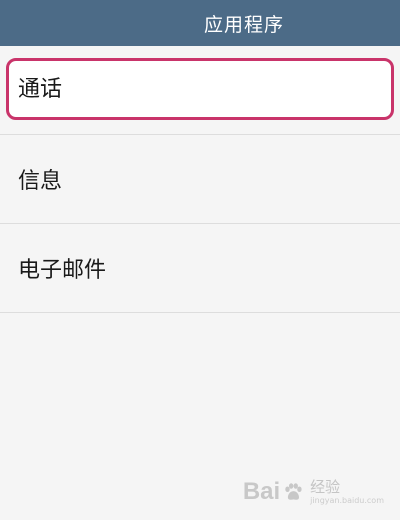 This screenshot has height=520, width=400. What do you see at coordinates (200, 23) in the screenshot?
I see `title-bar: 应用程序` at bounding box center [200, 23].